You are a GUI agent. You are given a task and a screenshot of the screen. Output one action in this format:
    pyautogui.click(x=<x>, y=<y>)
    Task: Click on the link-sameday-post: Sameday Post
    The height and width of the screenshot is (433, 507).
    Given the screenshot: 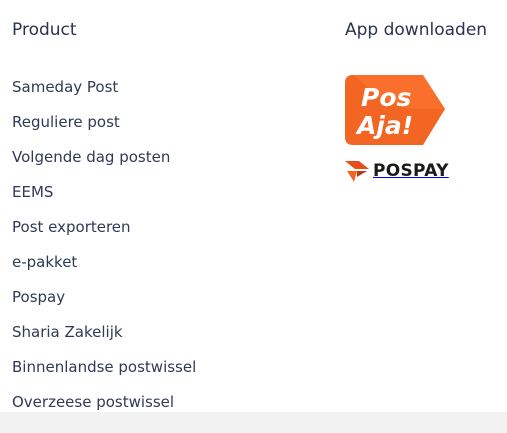 What is the action you would take?
    pyautogui.click(x=65, y=87)
    